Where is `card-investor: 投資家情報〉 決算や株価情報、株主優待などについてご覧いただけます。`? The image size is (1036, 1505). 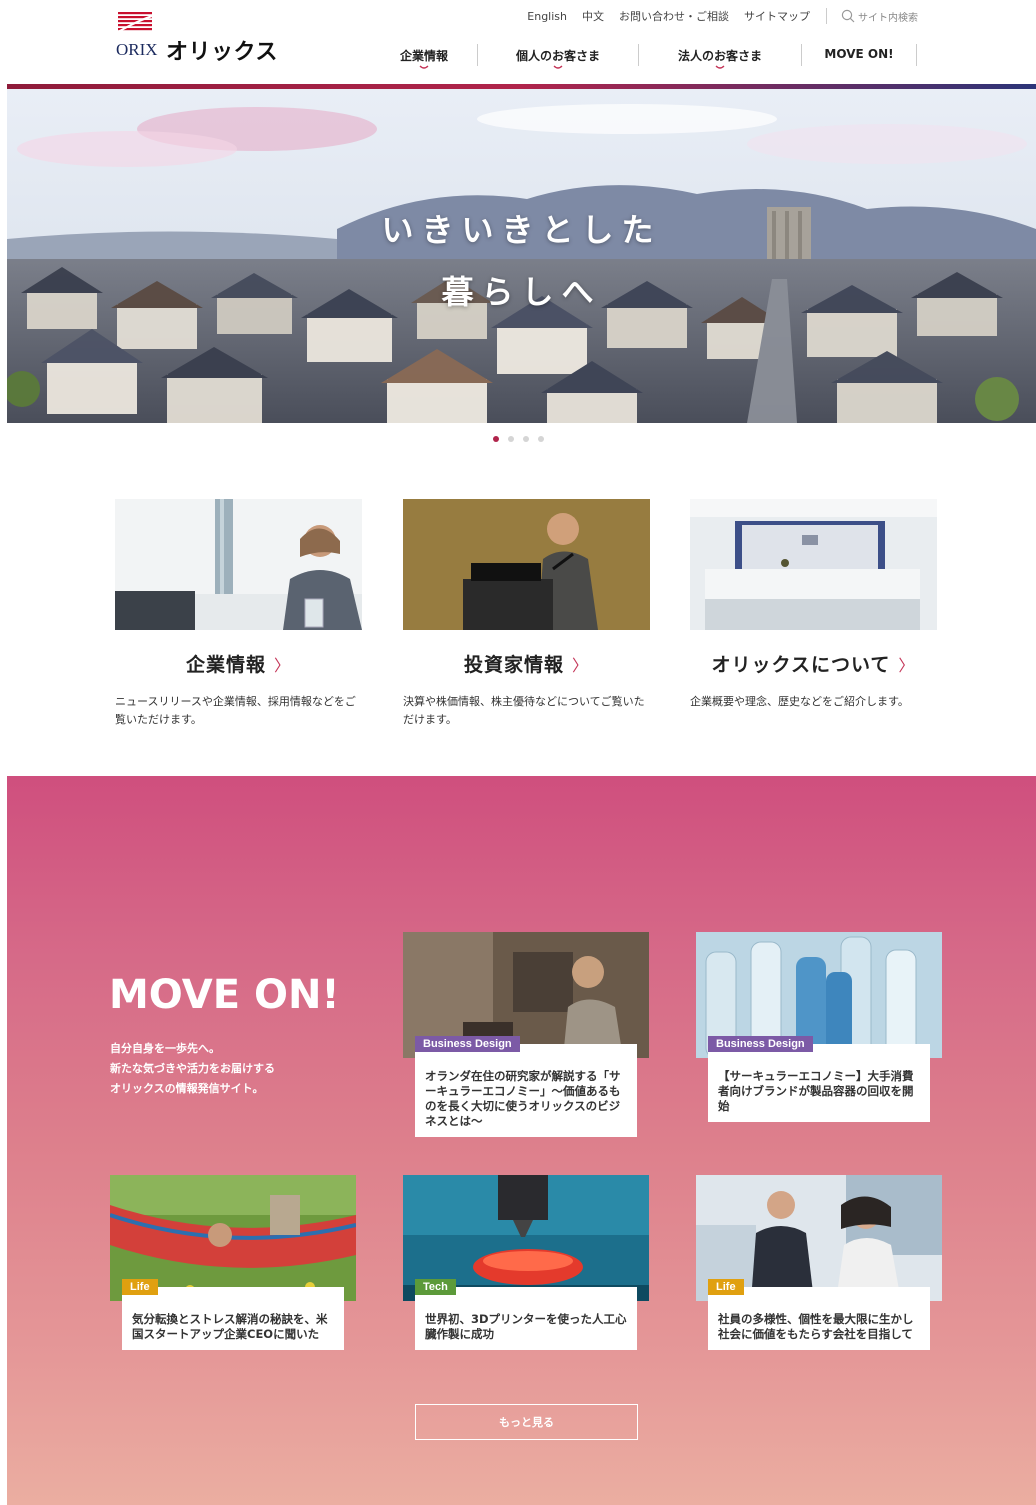 card-investor: 投資家情報〉 決算や株価情報、株主優待などについてご覧いただけます。 is located at coordinates (526, 614).